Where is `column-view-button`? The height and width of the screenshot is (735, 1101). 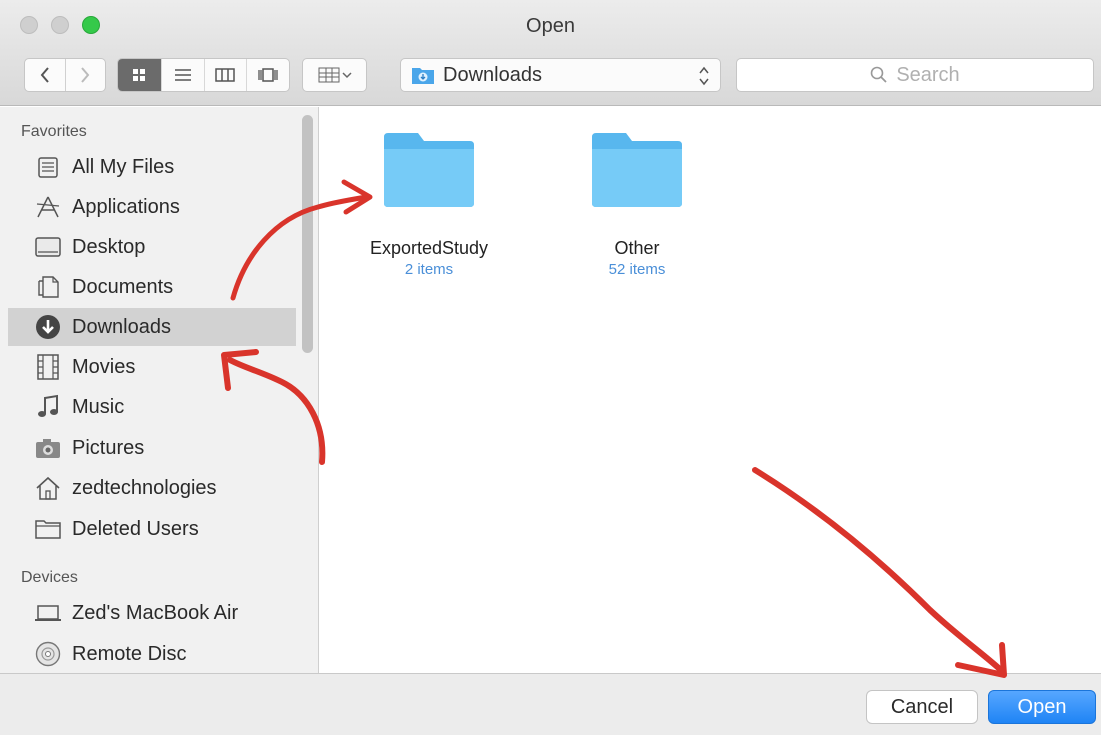 column-view-button is located at coordinates (225, 75).